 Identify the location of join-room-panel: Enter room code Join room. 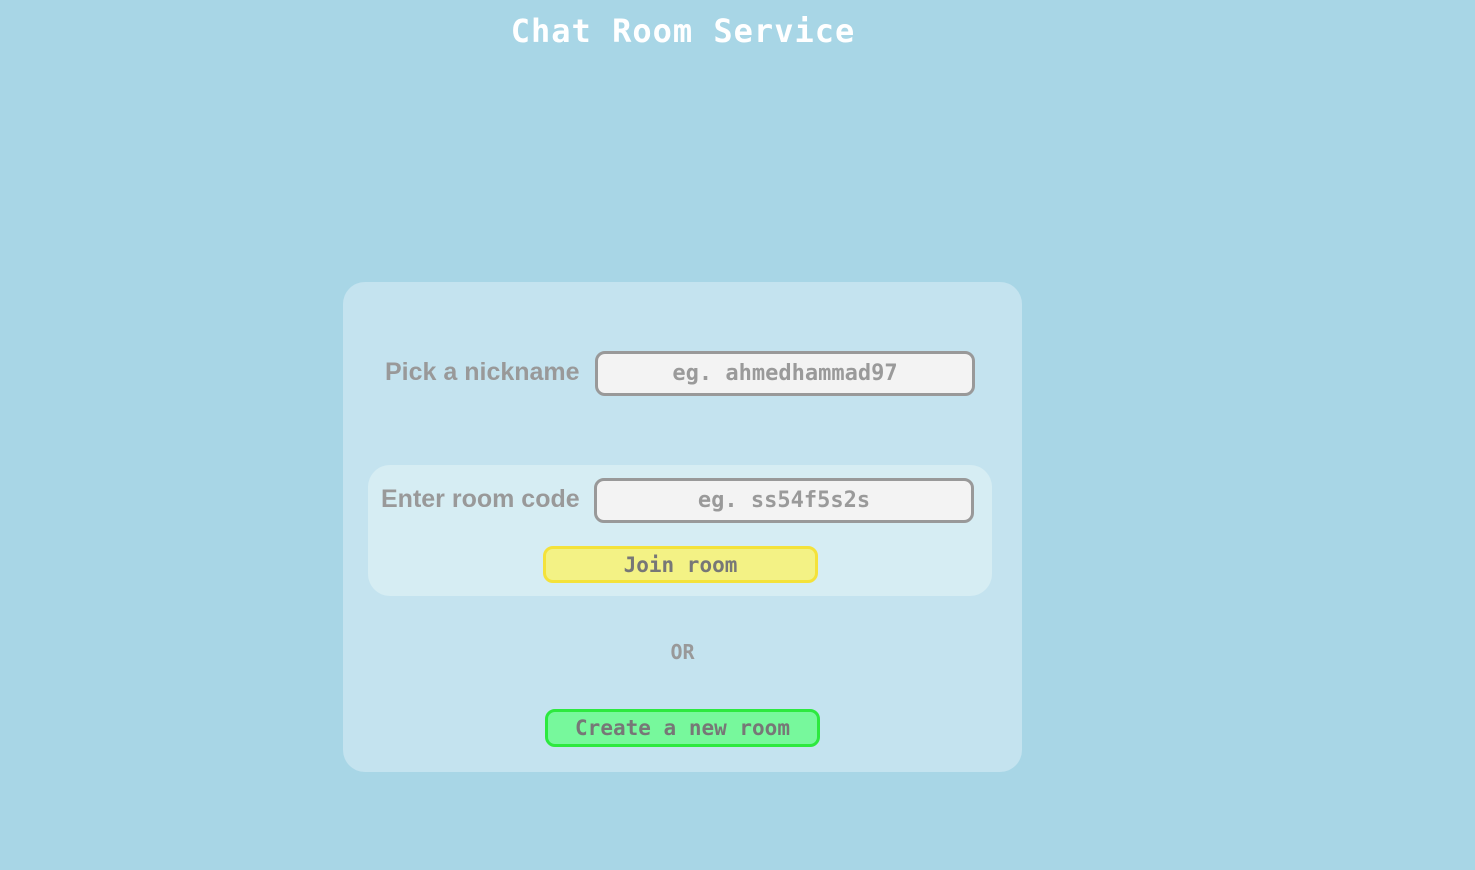
(680, 530).